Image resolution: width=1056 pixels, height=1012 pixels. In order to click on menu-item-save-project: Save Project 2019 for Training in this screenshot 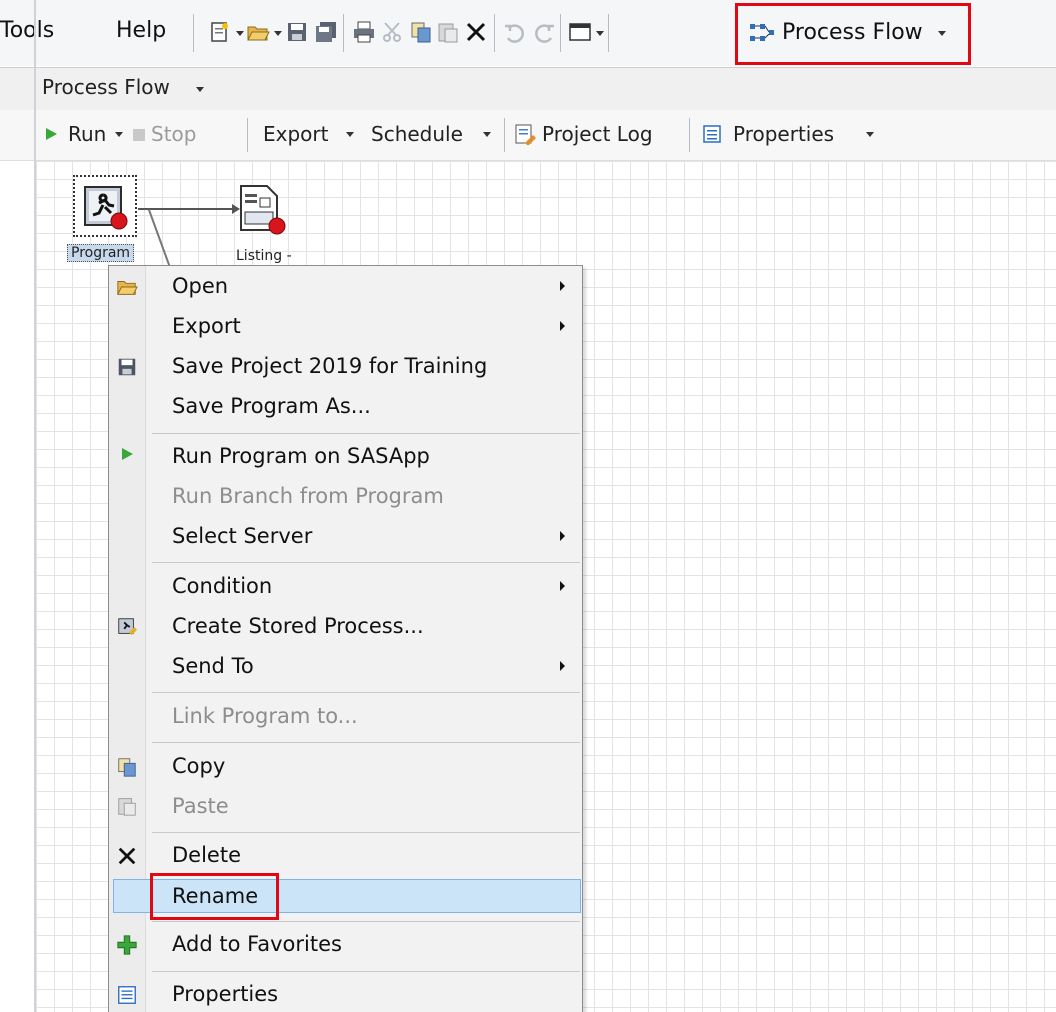, I will do `click(329, 366)`.